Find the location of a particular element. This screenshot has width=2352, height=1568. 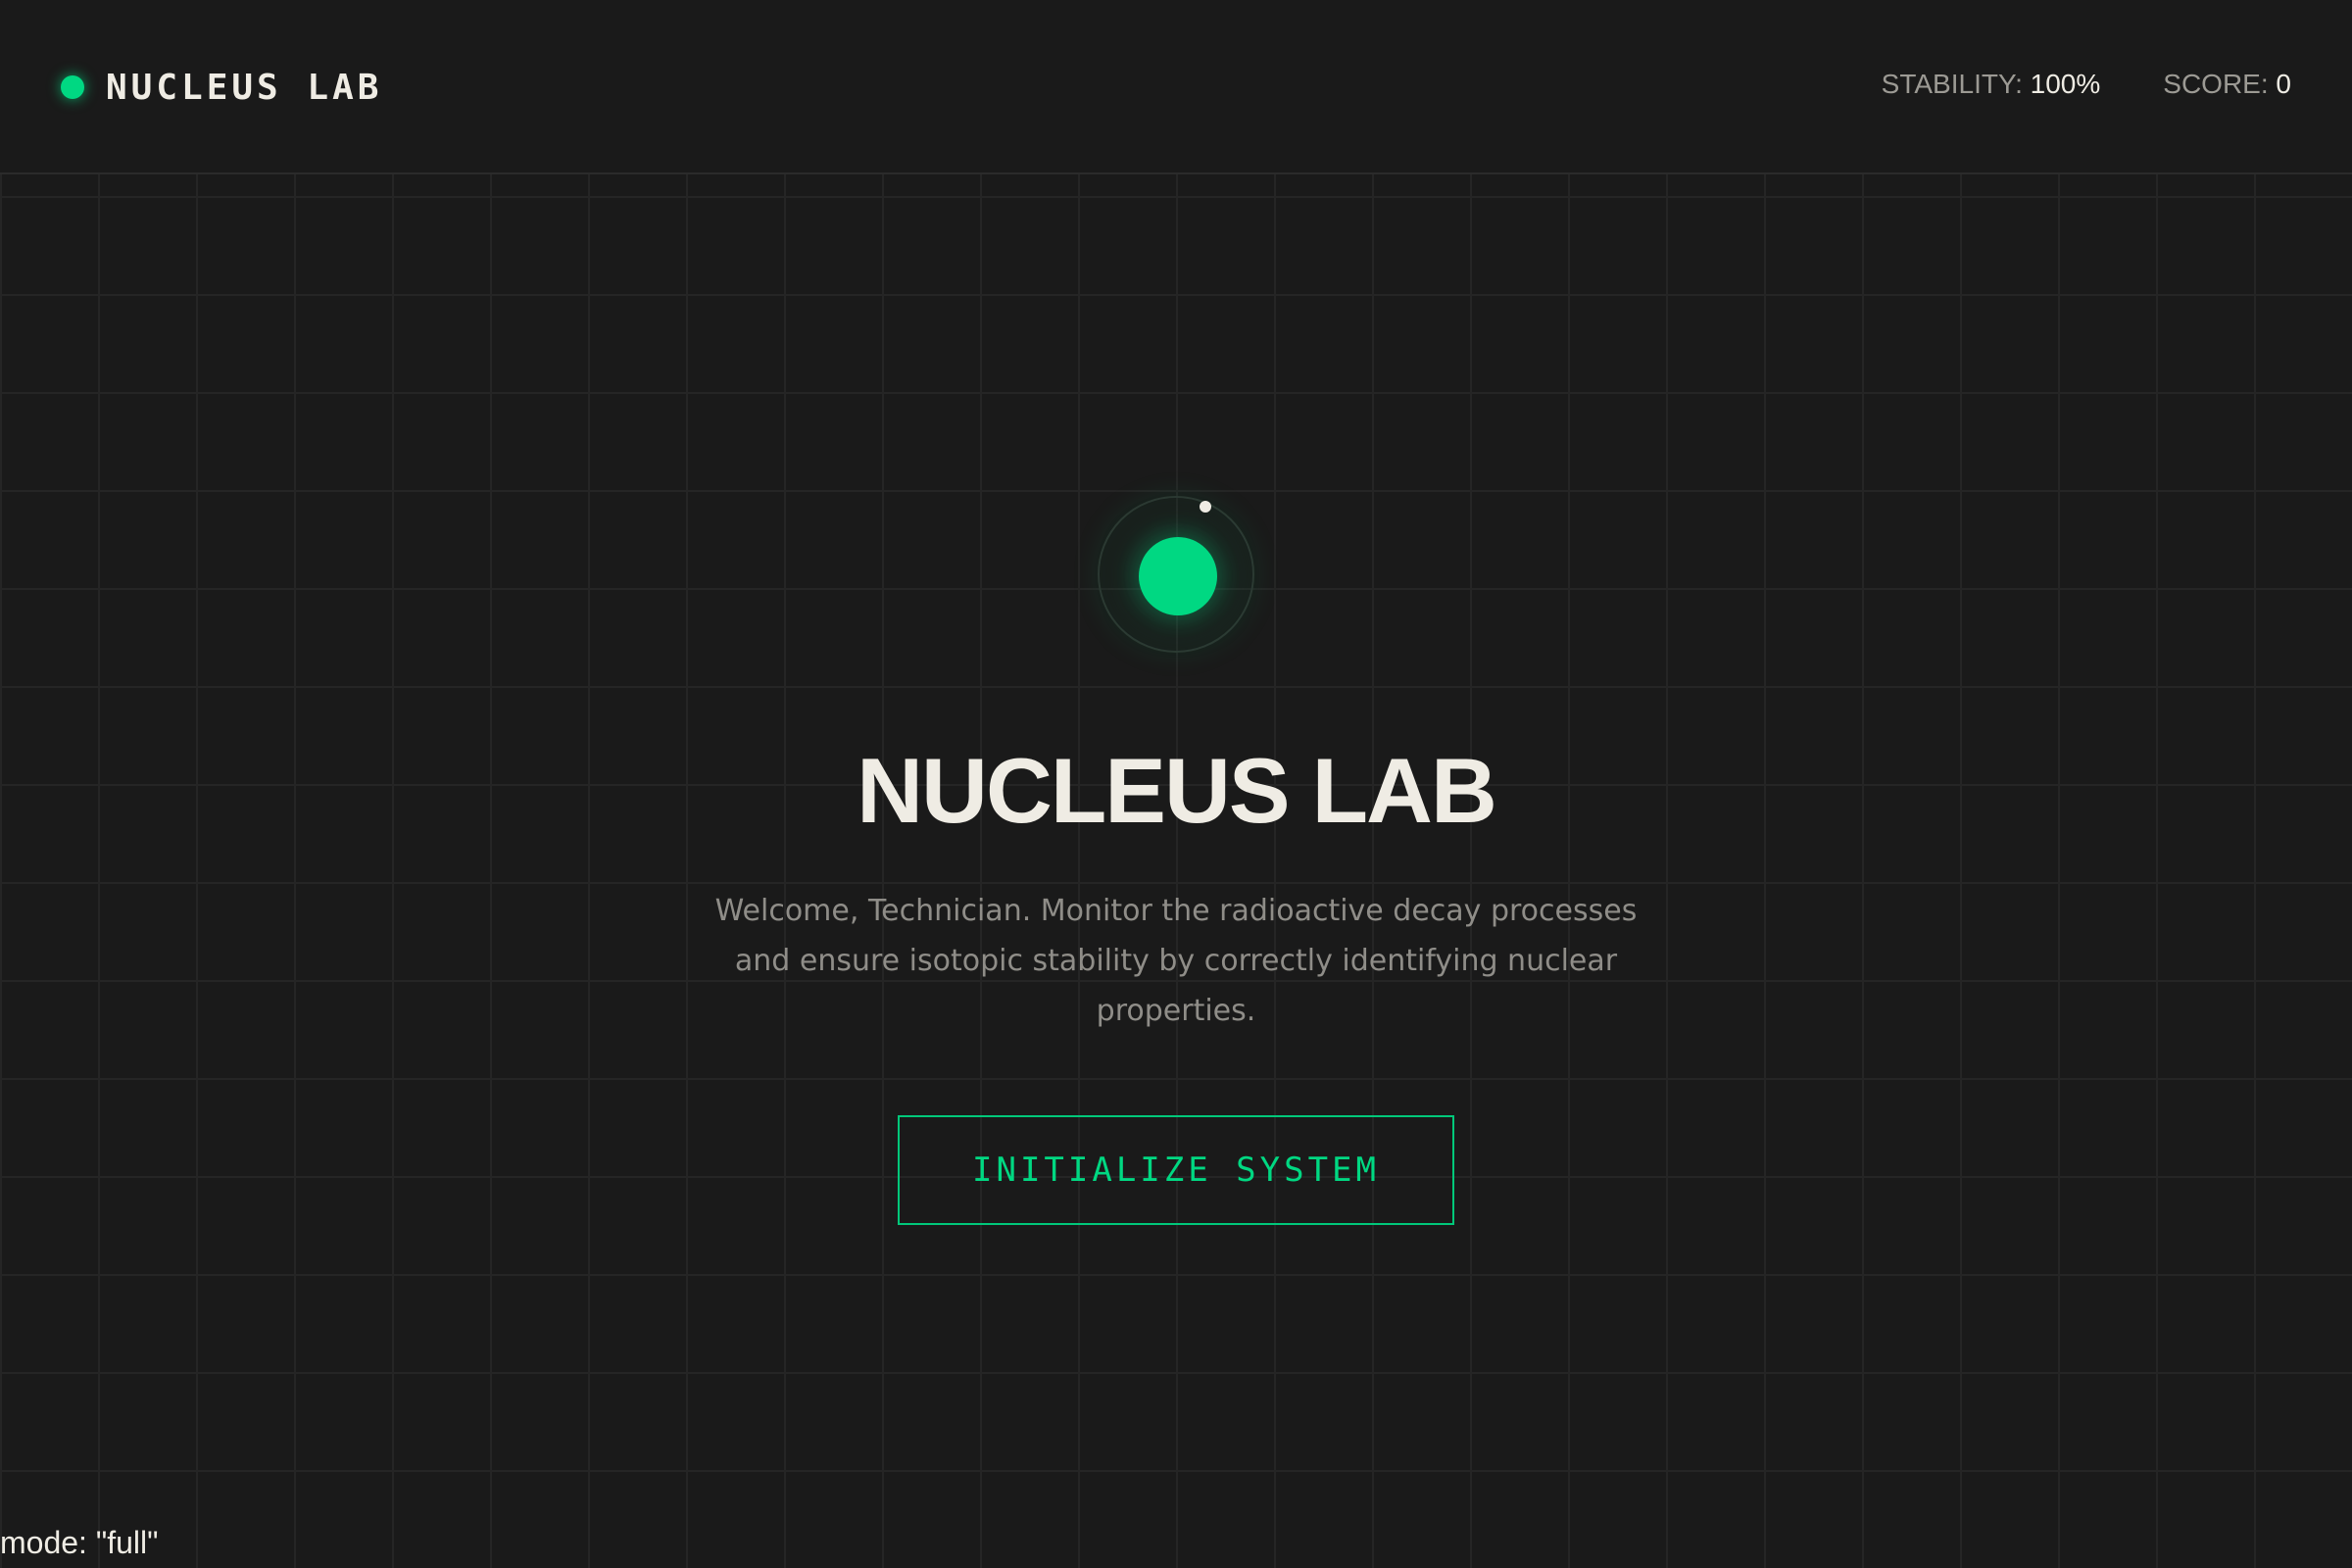

score-label: SCORE: is located at coordinates (2216, 84).